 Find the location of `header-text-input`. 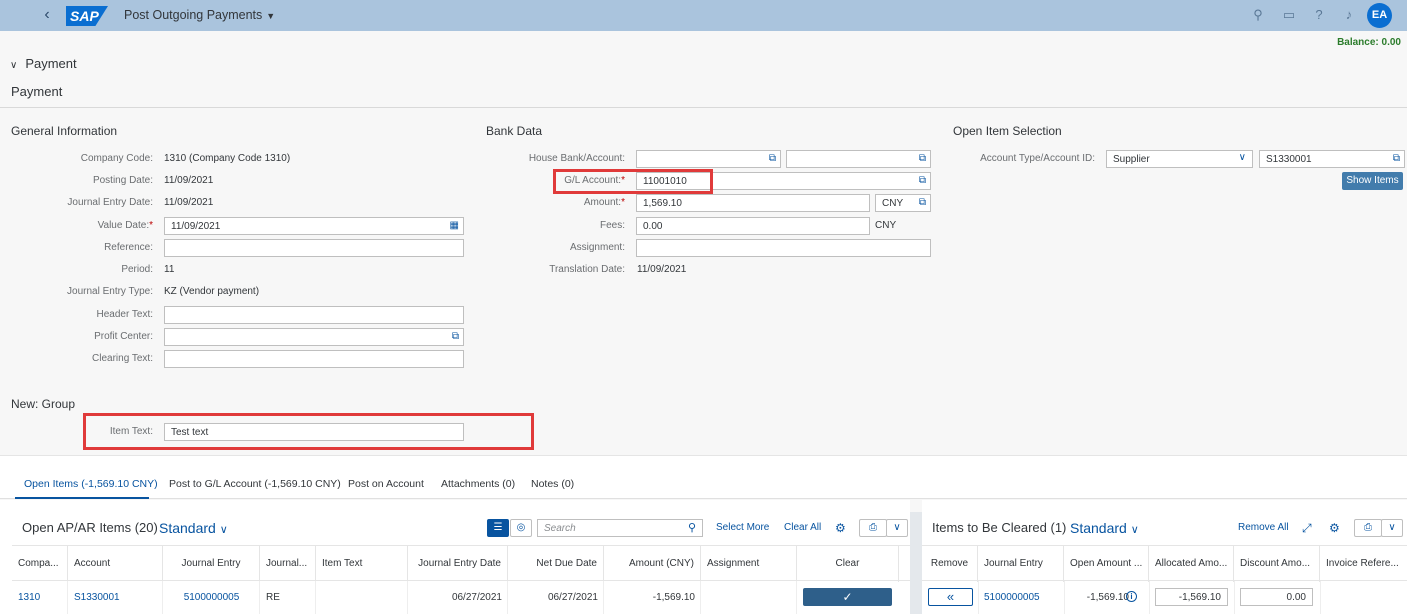

header-text-input is located at coordinates (314, 315).